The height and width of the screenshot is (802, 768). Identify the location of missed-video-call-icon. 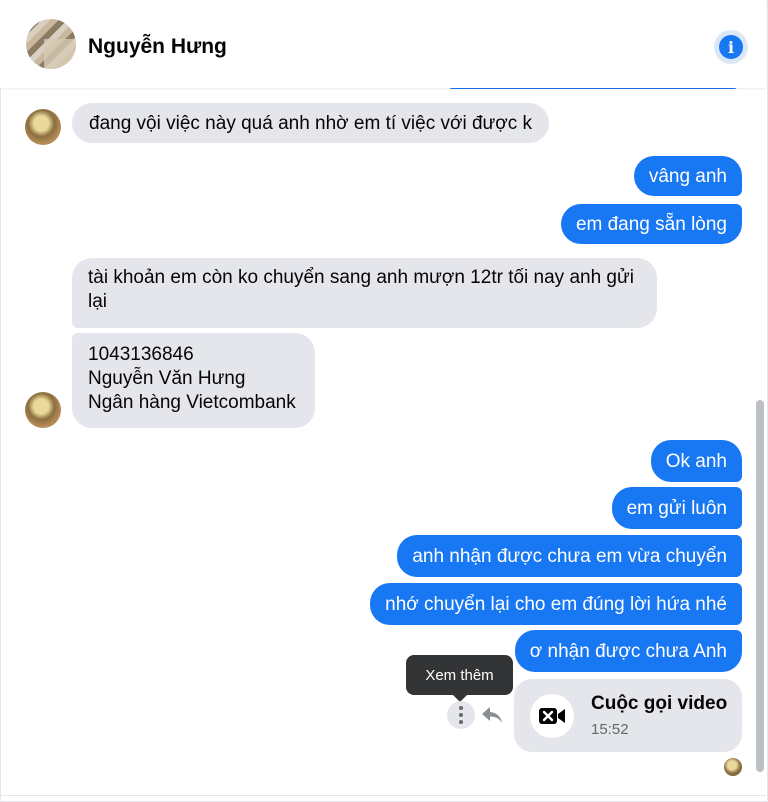
(552, 716).